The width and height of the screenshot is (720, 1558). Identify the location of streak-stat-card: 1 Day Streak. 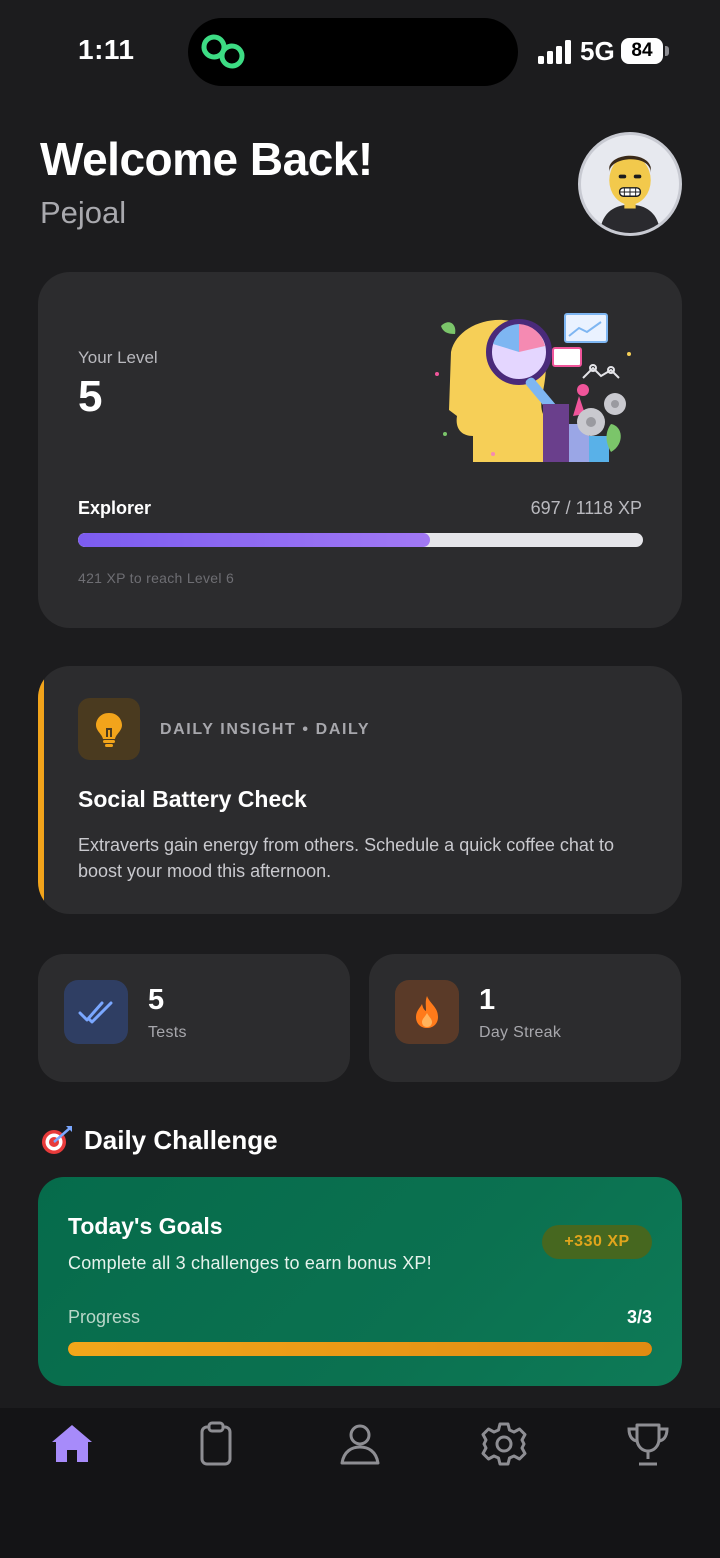
(525, 1018).